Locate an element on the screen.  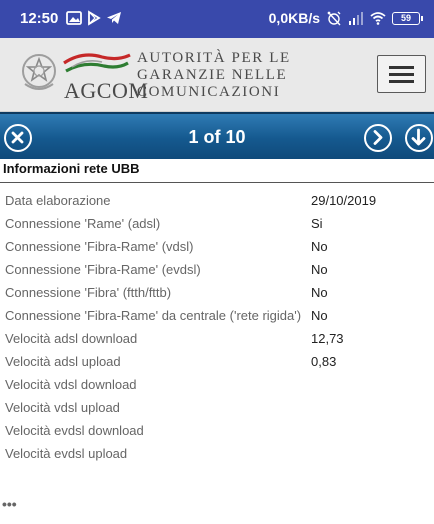
row-label: Connessione 'Fibra-Rame' (evdsl) is located at coordinates (103, 269).